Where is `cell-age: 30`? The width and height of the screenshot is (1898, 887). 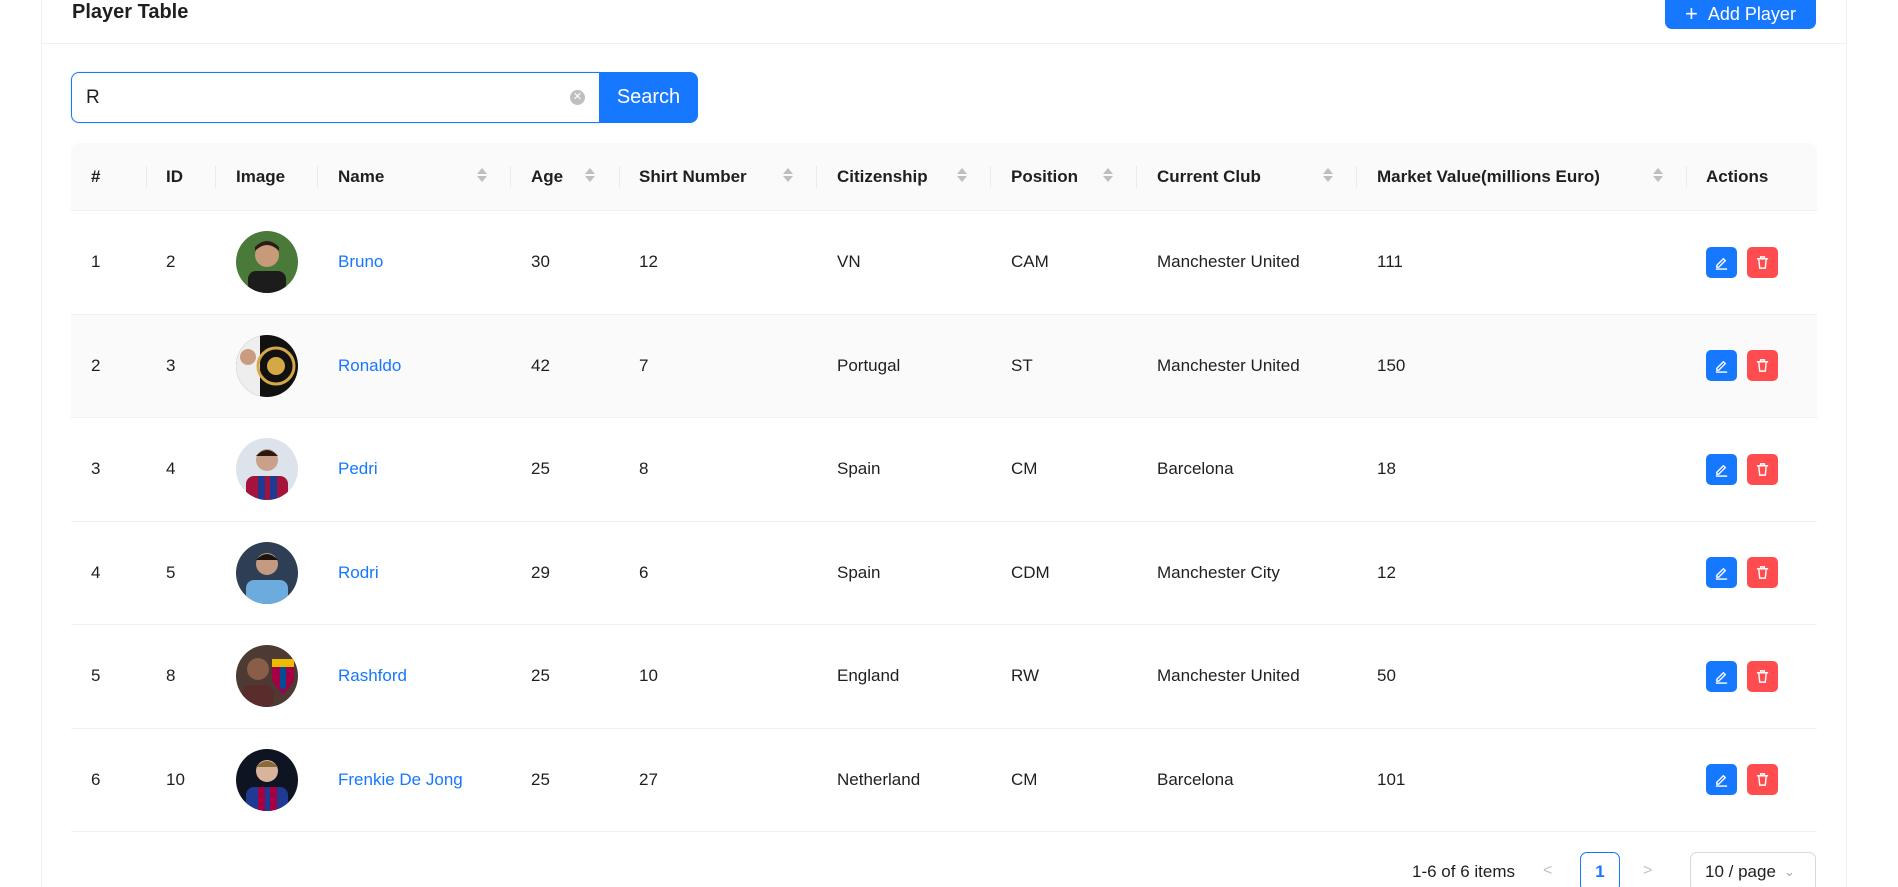 cell-age: 30 is located at coordinates (540, 262).